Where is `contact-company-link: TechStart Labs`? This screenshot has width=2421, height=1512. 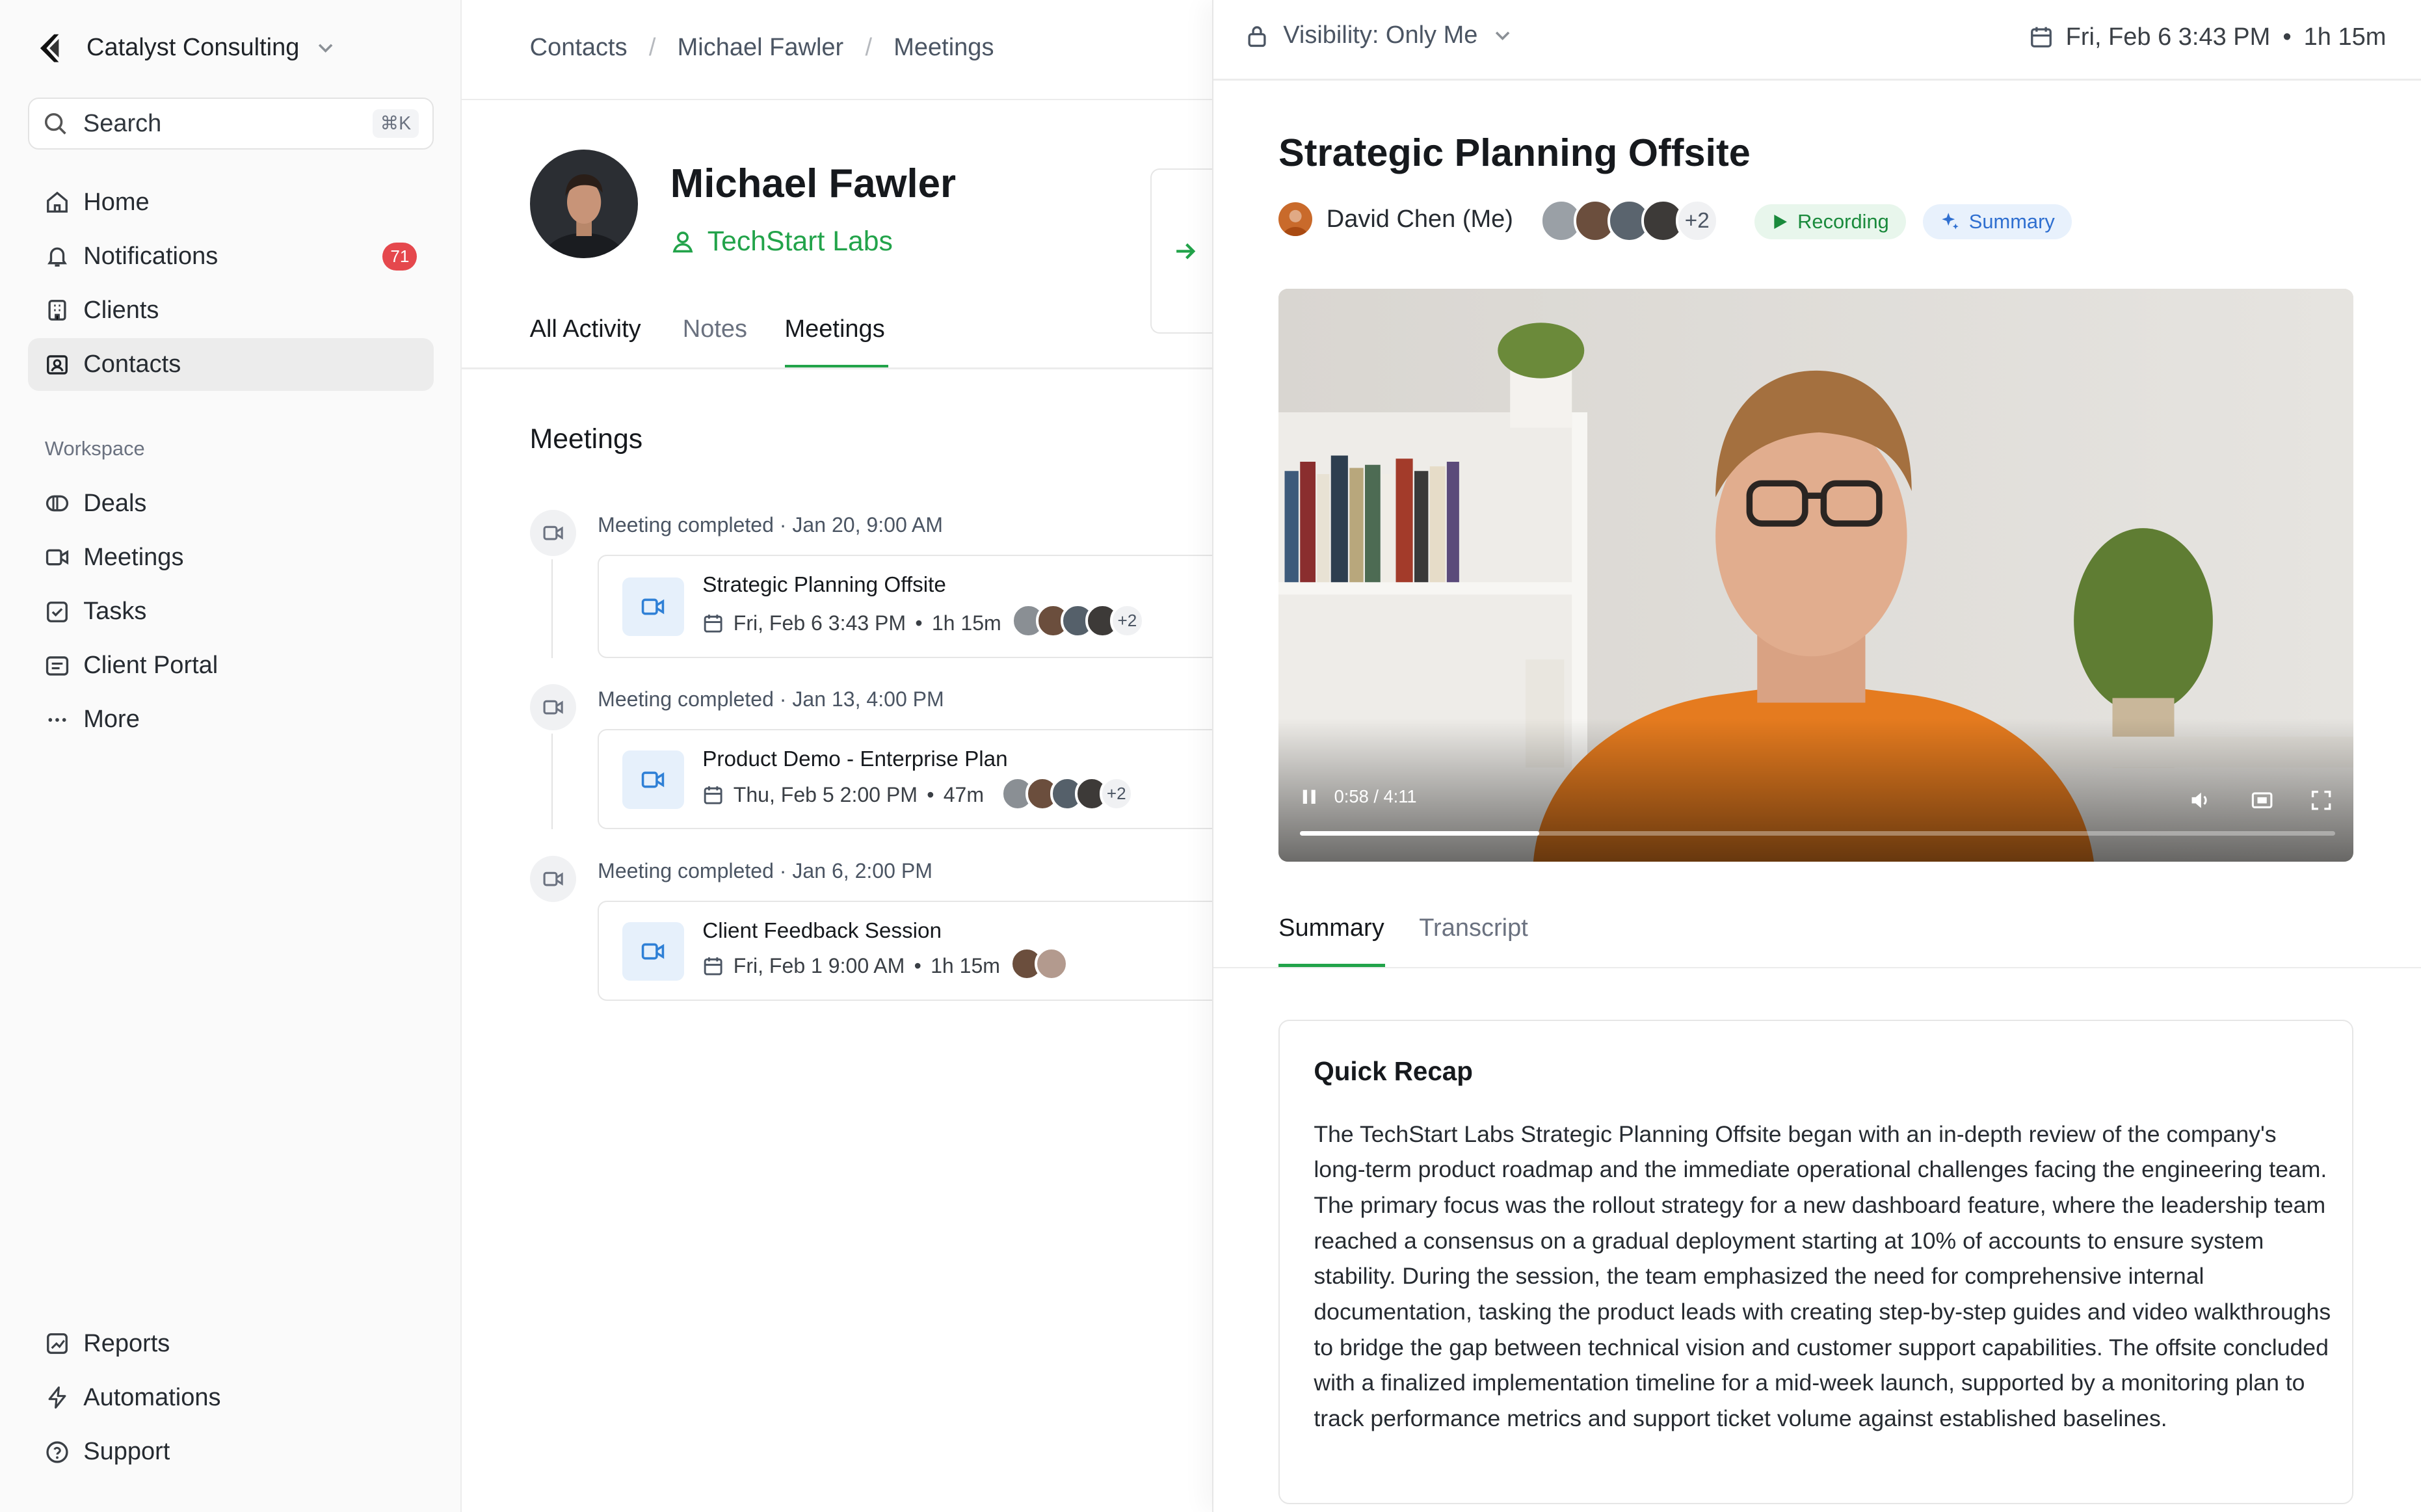
contact-company-link: TechStart Labs is located at coordinates (782, 242).